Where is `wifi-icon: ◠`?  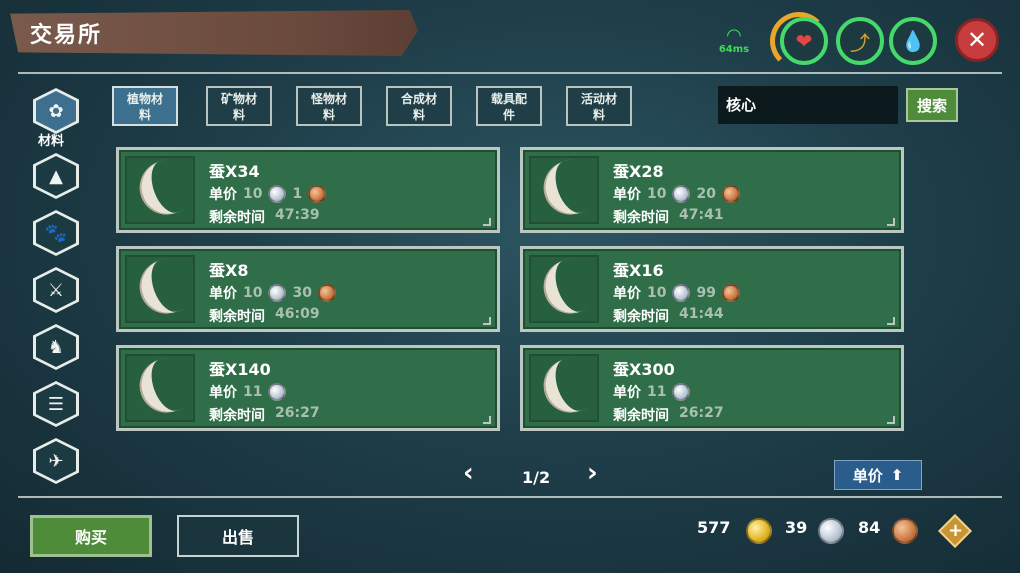
wifi-icon: ◠ is located at coordinates (734, 35).